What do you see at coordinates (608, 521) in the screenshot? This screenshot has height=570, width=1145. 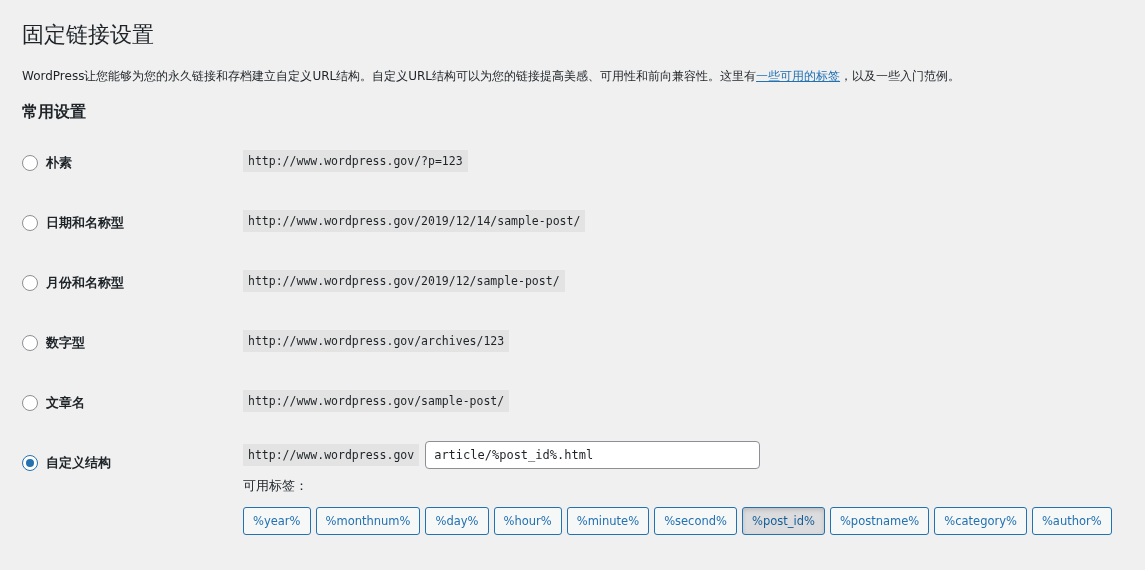 I see `tag-button: %minute%` at bounding box center [608, 521].